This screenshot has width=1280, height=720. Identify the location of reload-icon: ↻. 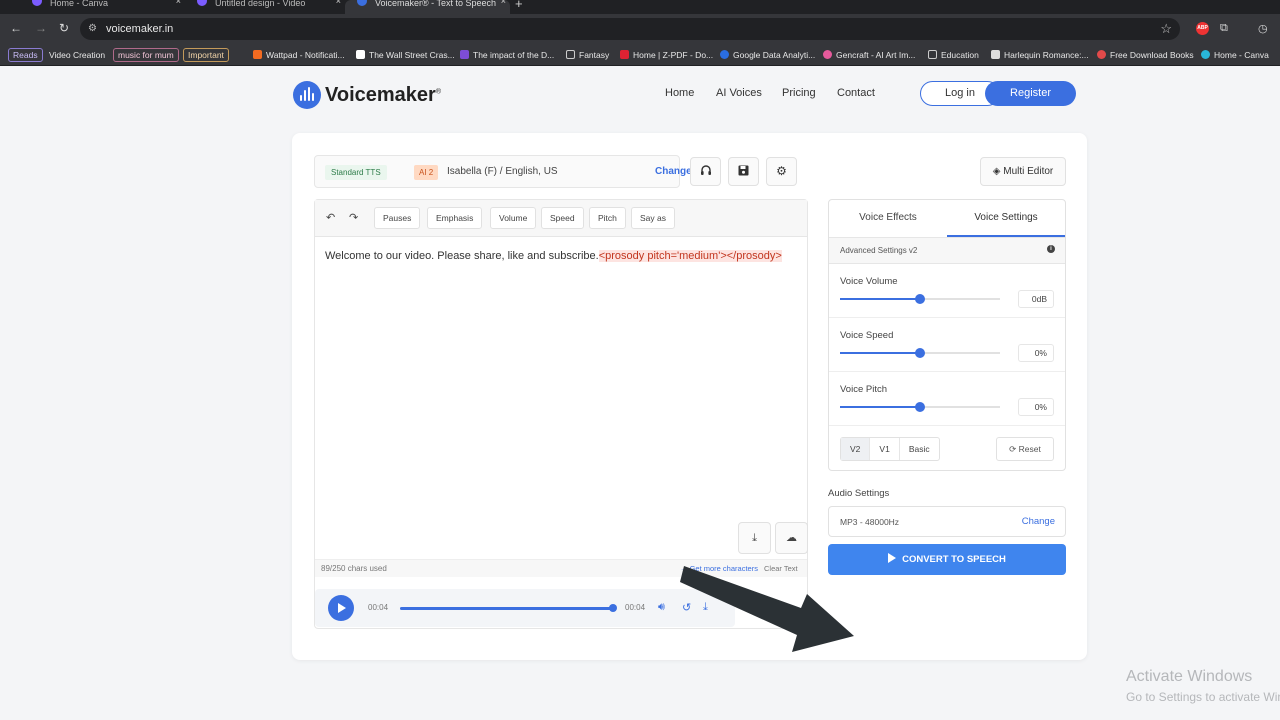
(64, 28).